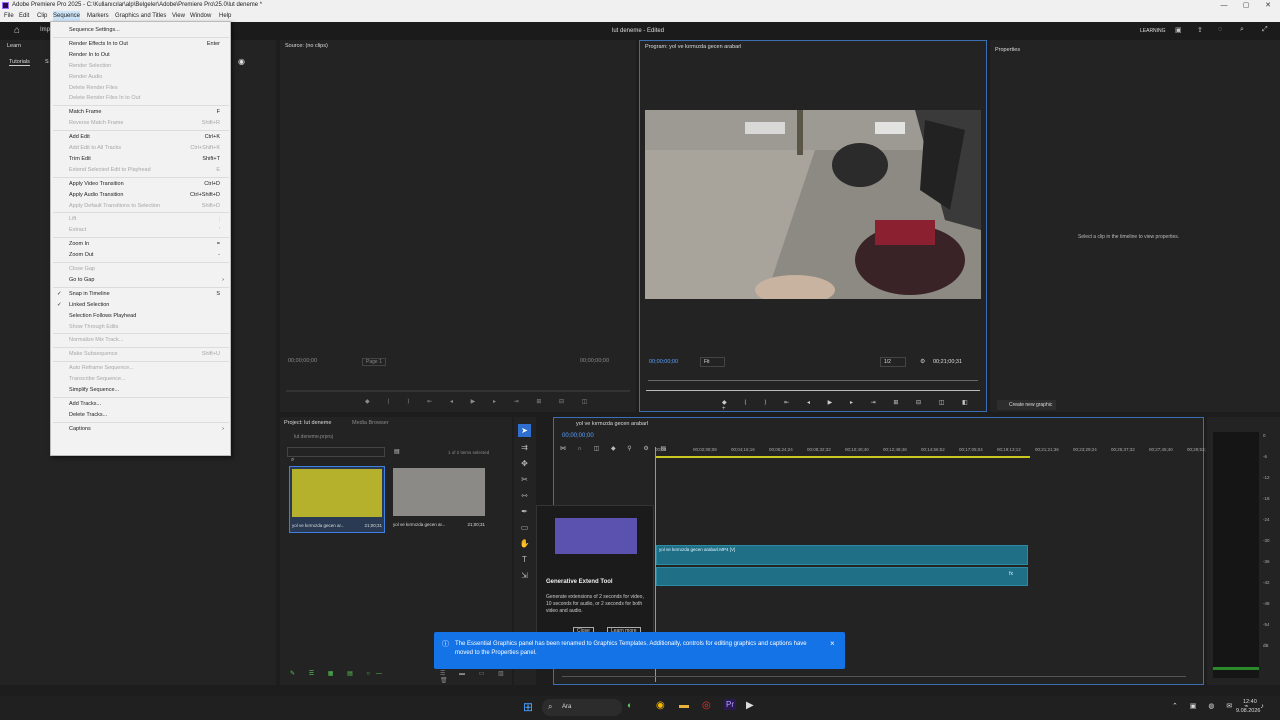 The height and width of the screenshot is (720, 1280). What do you see at coordinates (524, 479) in the screenshot?
I see `razor-tool-icon: ✂` at bounding box center [524, 479].